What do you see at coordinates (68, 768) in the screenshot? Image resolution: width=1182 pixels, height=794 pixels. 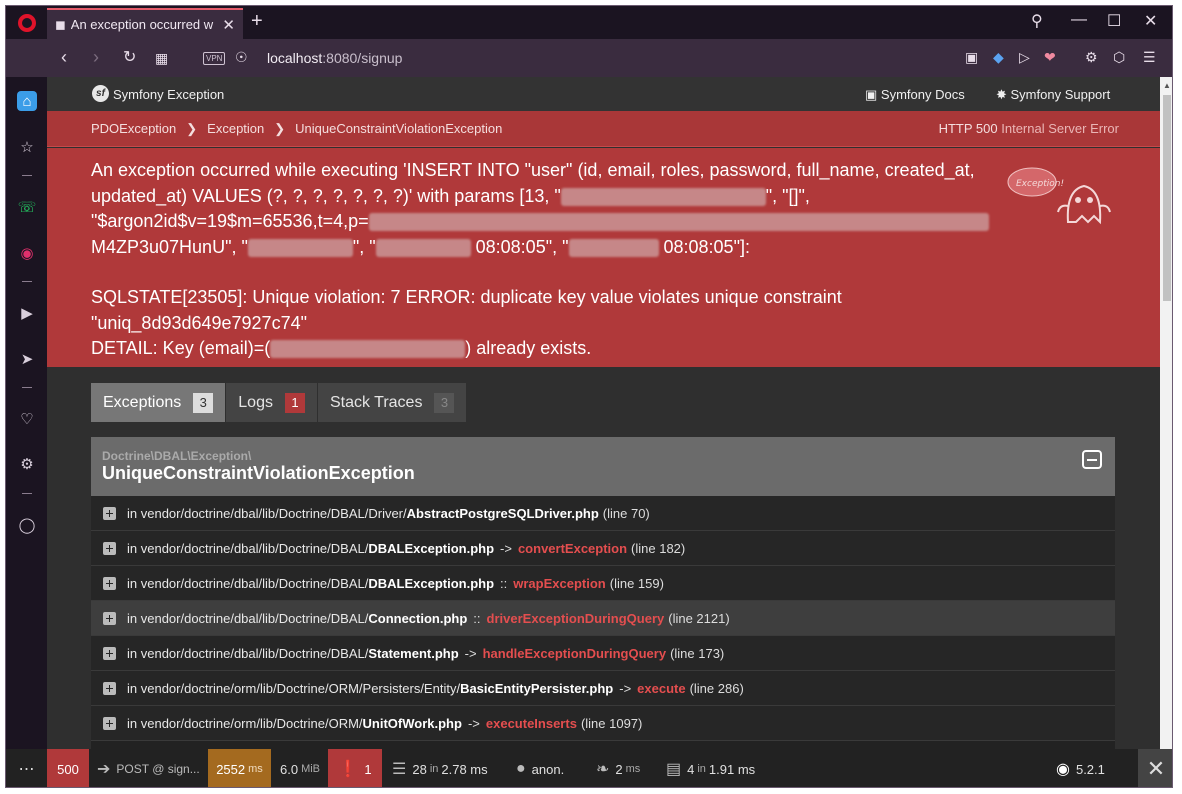 I see `toolbar-status-code: 500` at bounding box center [68, 768].